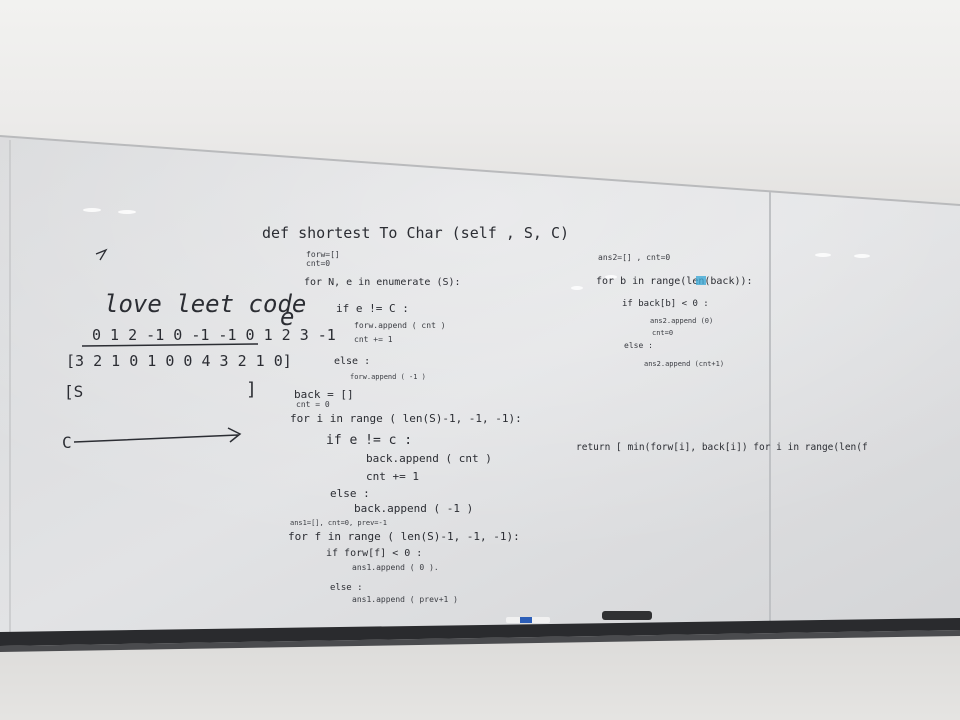 The width and height of the screenshot is (960, 720). Describe the element at coordinates (374, 553) in the screenshot. I see `code-line: if forw[f] < 0 :` at that location.